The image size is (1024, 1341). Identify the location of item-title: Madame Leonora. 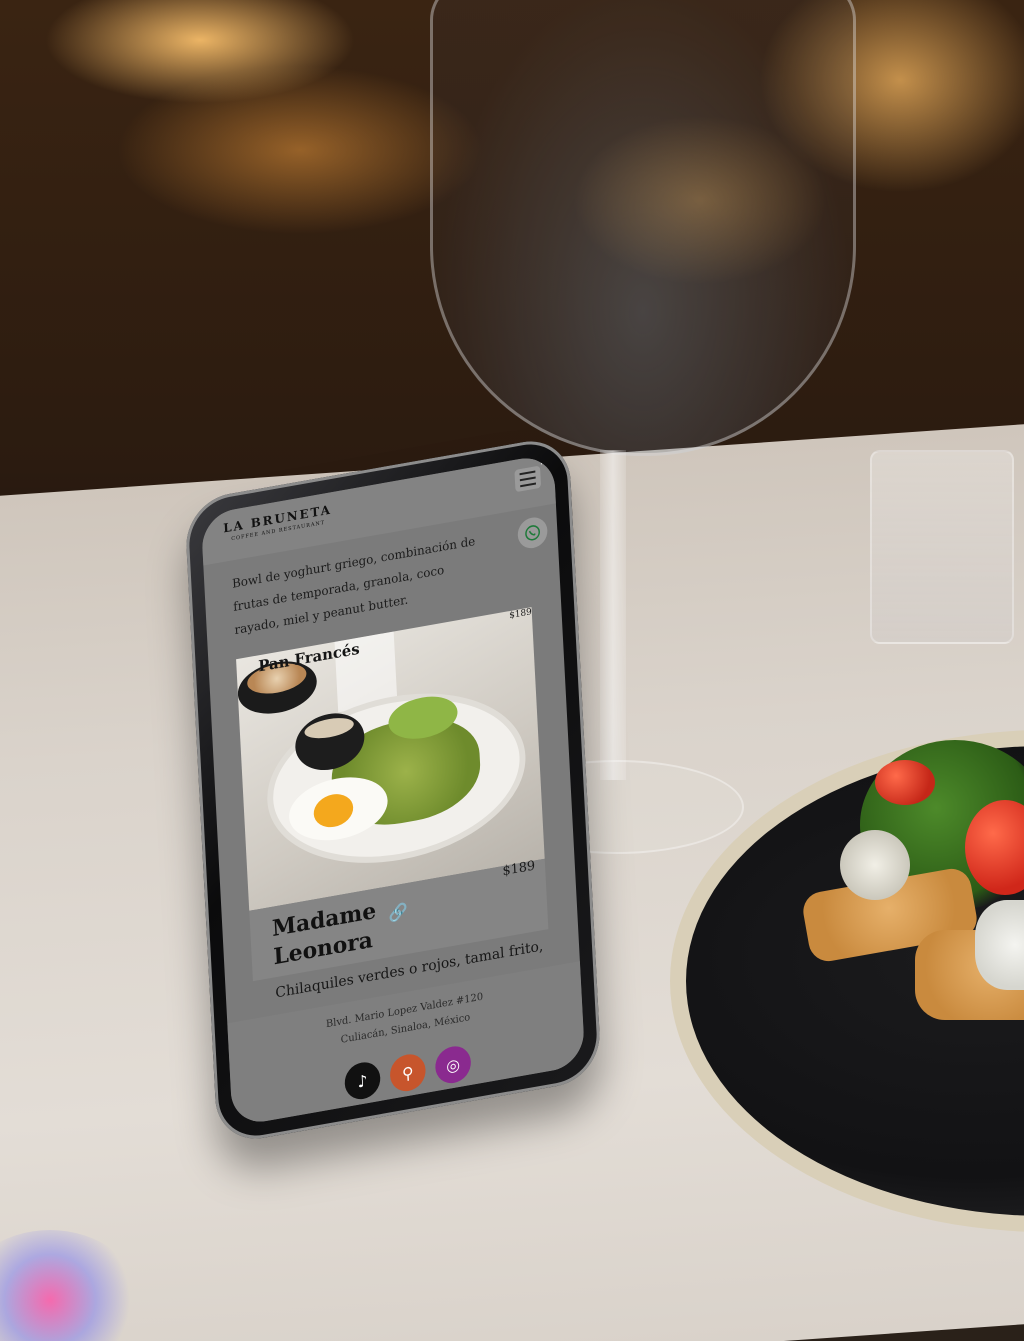
(324, 934).